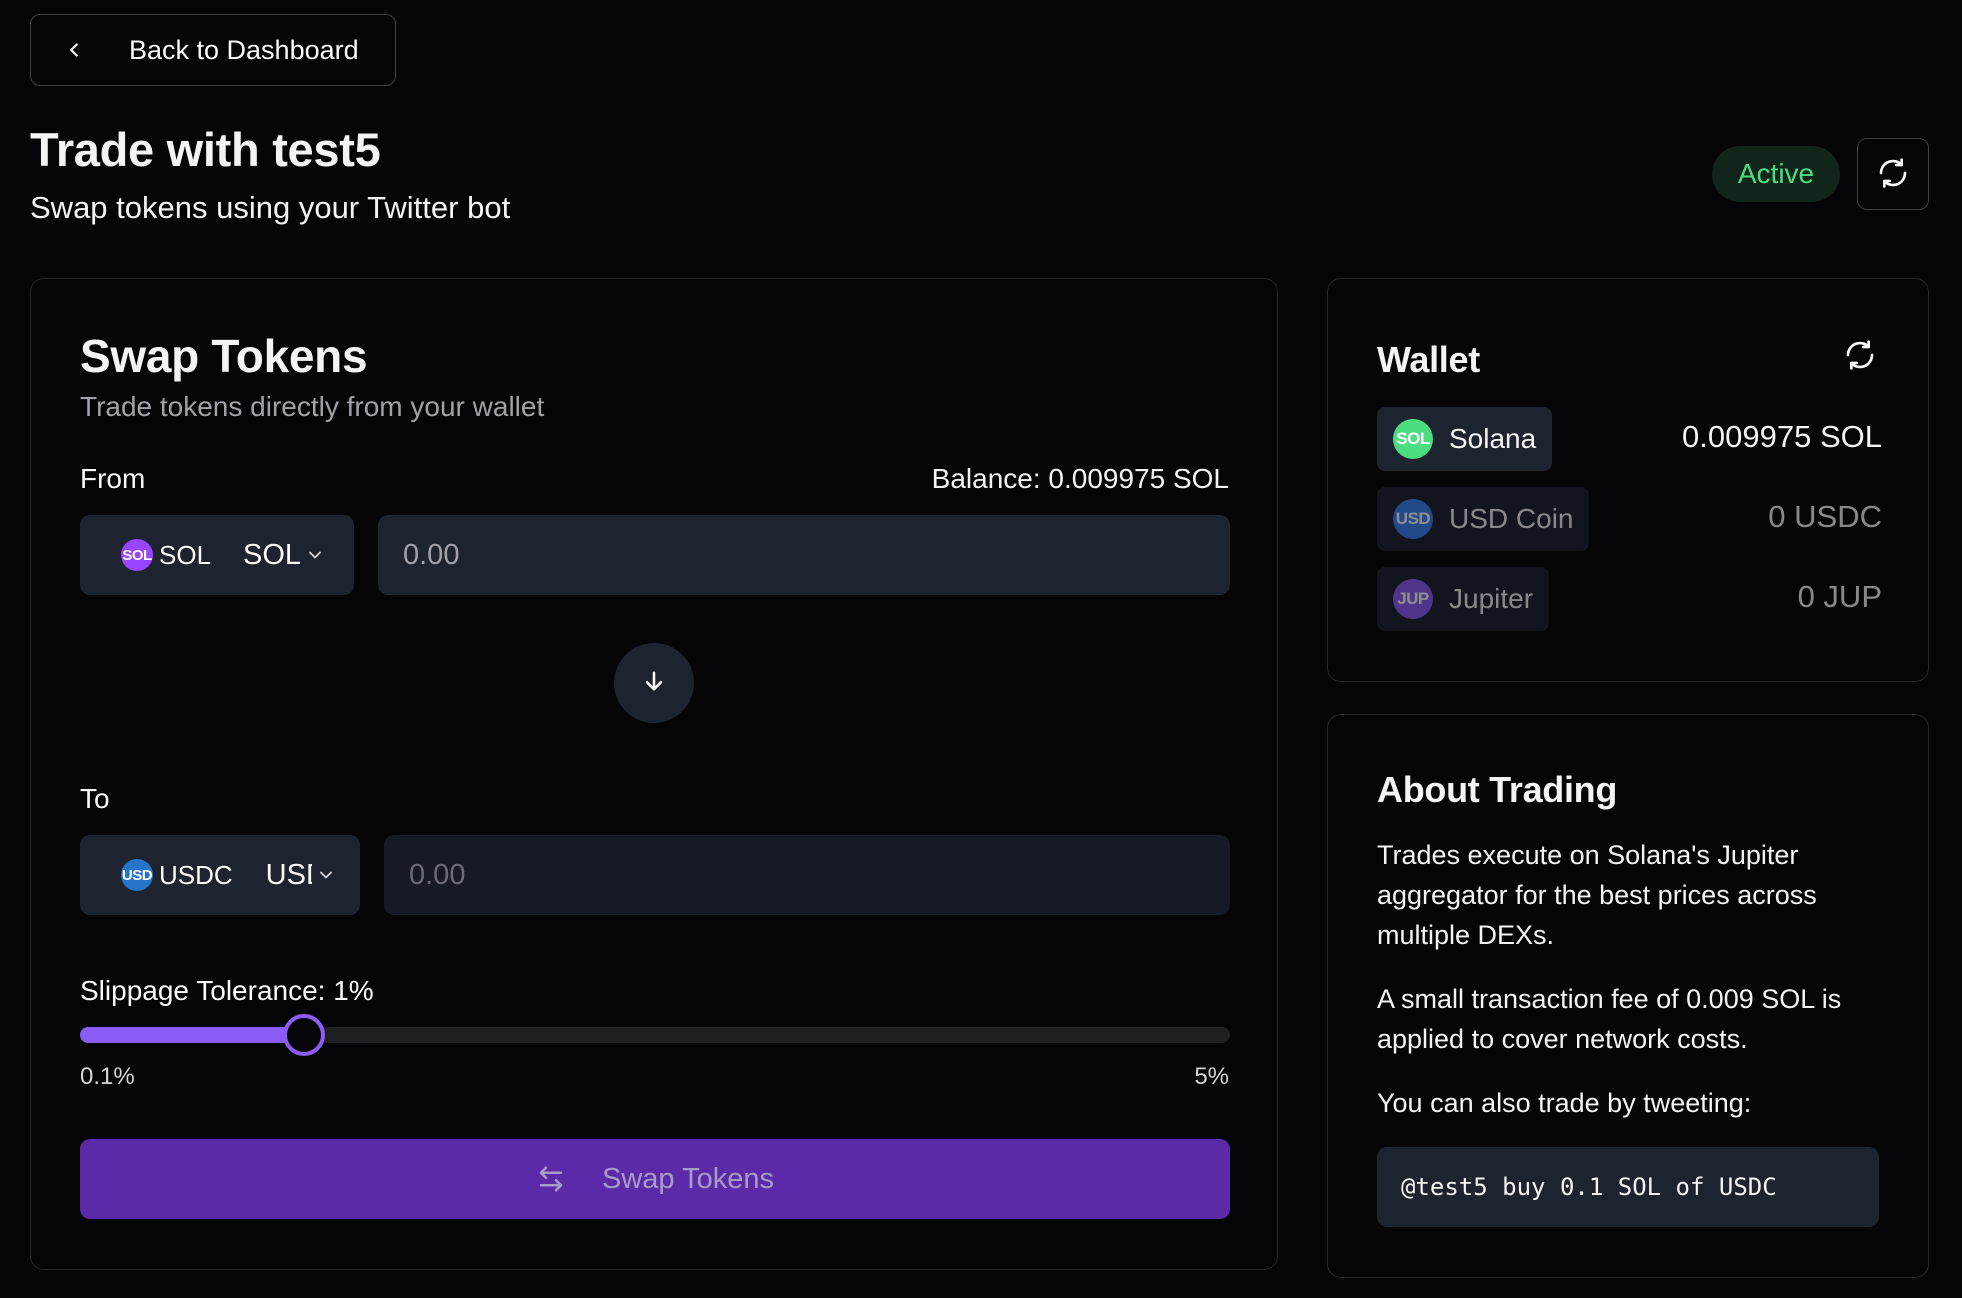 The image size is (1962, 1298). I want to click on wallet-title: Wallet, so click(1428, 359).